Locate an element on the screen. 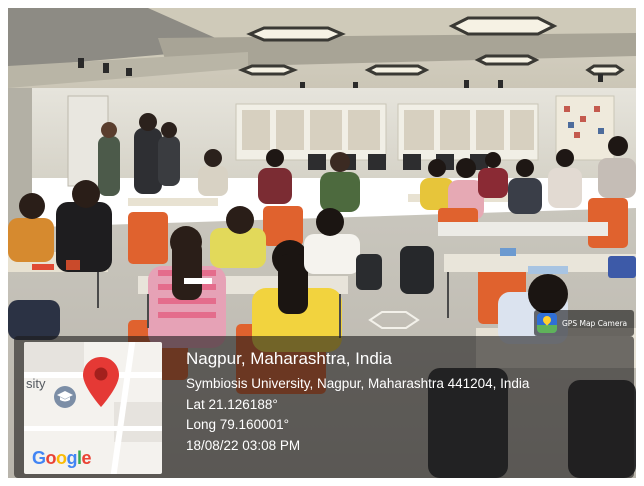 Image resolution: width=644 pixels, height=486 pixels. latitude: Lat 21.126188° is located at coordinates (232, 404).